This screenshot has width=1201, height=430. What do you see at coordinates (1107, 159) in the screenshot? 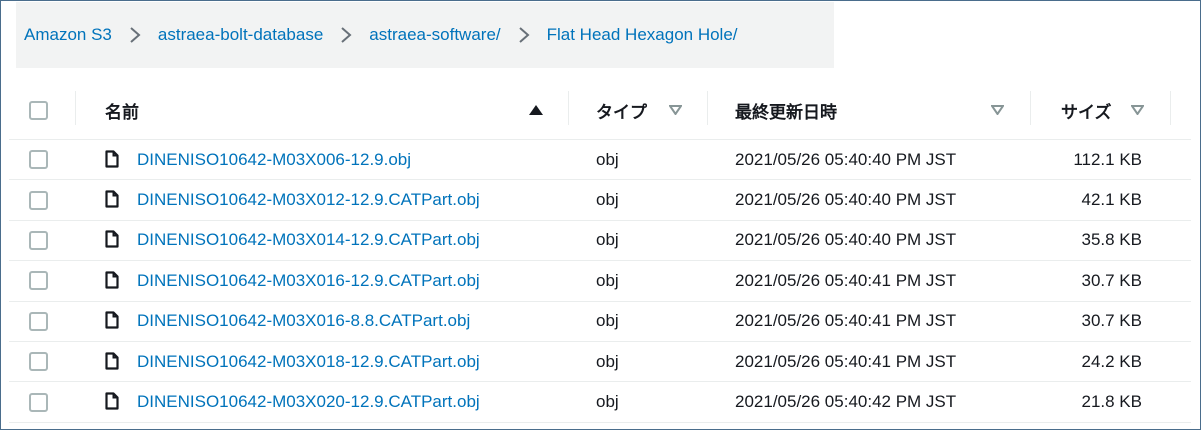
I see `object-size: 112.1 KB` at bounding box center [1107, 159].